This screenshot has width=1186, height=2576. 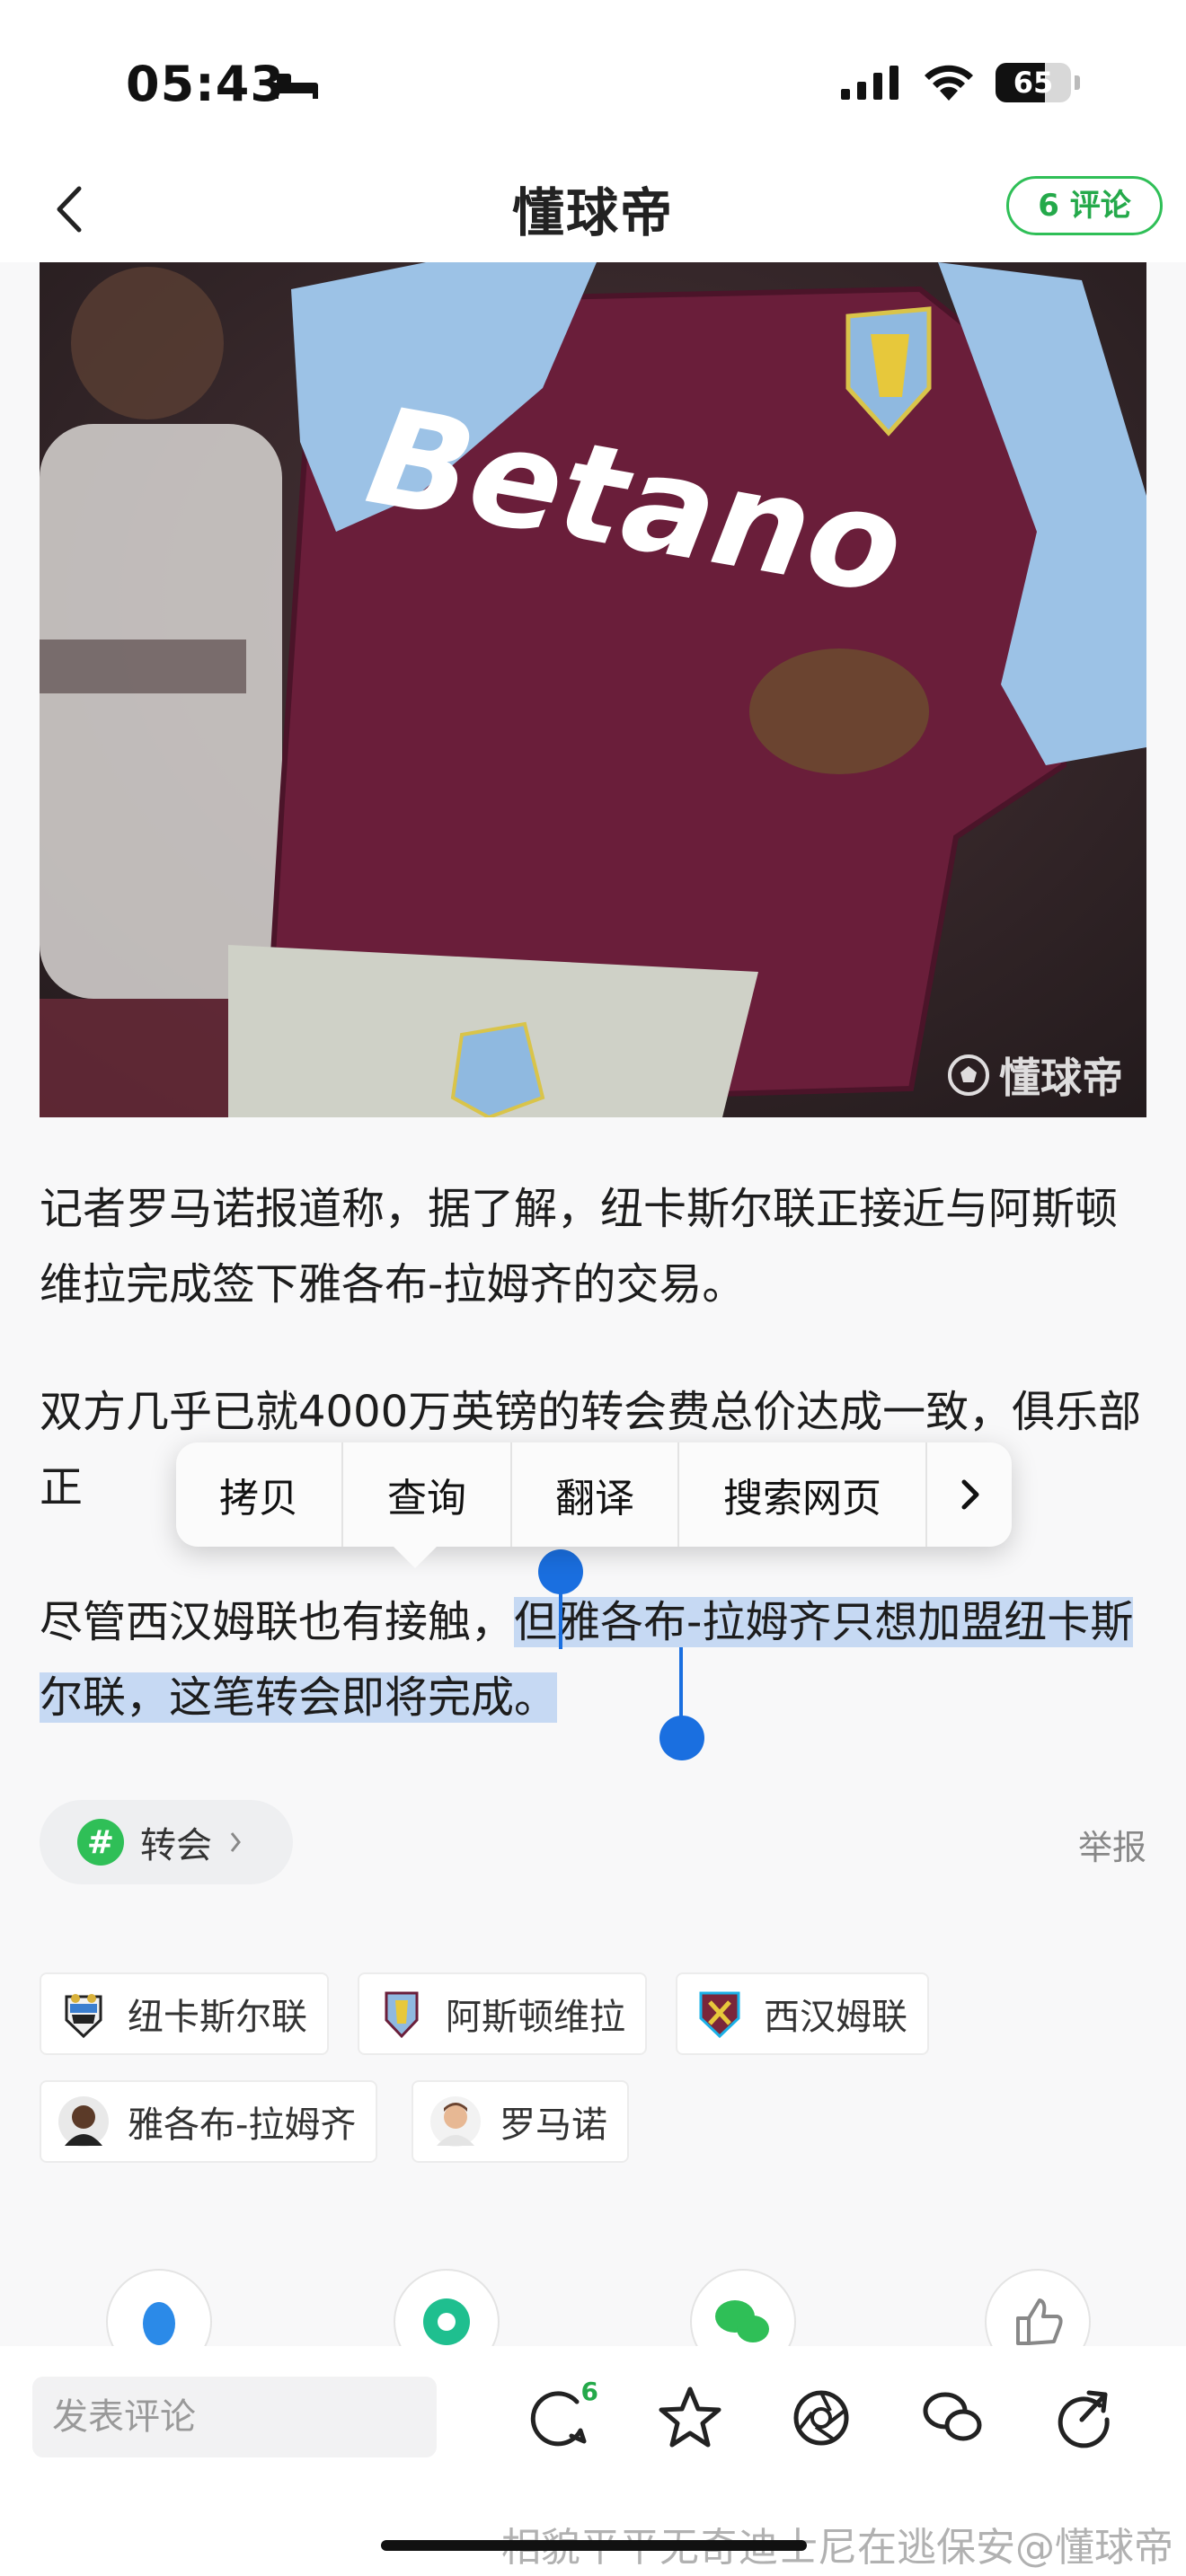 I want to click on photo-watermark: 懂球帝, so click(x=1035, y=1075).